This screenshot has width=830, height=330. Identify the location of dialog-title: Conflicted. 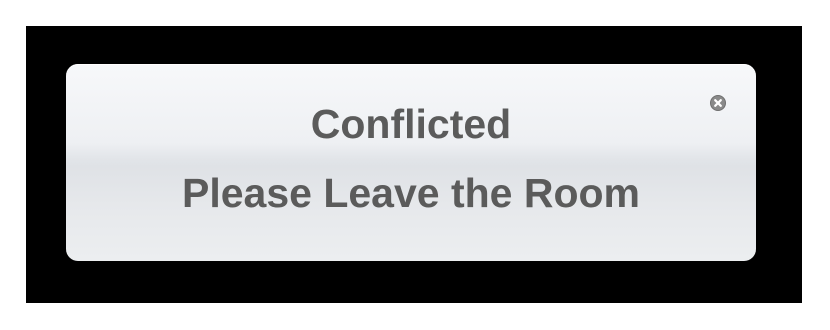
(411, 124).